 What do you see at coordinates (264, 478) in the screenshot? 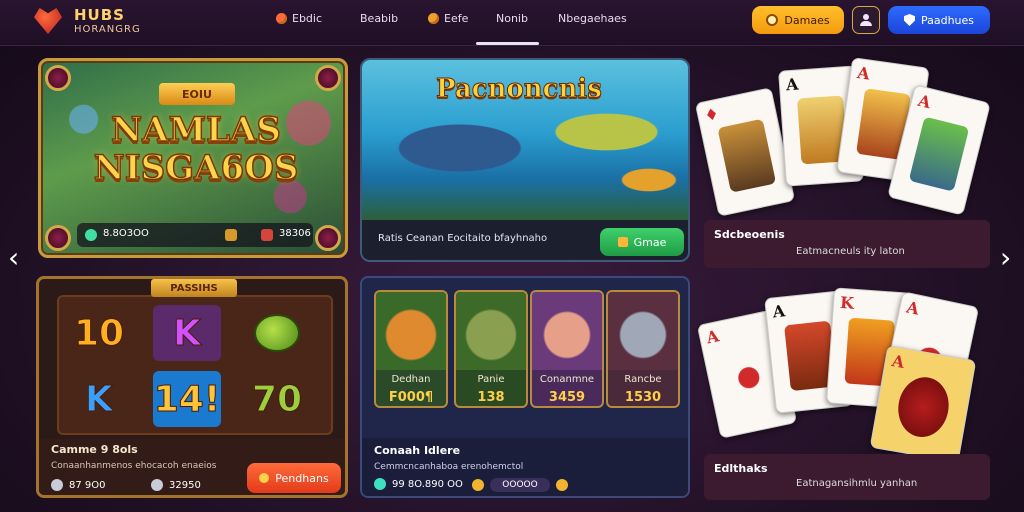
I see `fire-icon` at bounding box center [264, 478].